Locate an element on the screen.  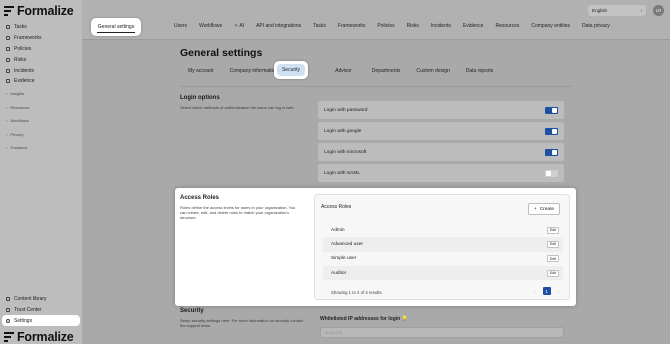
sidebar-group-label: Resources is located at coordinates (20, 107).